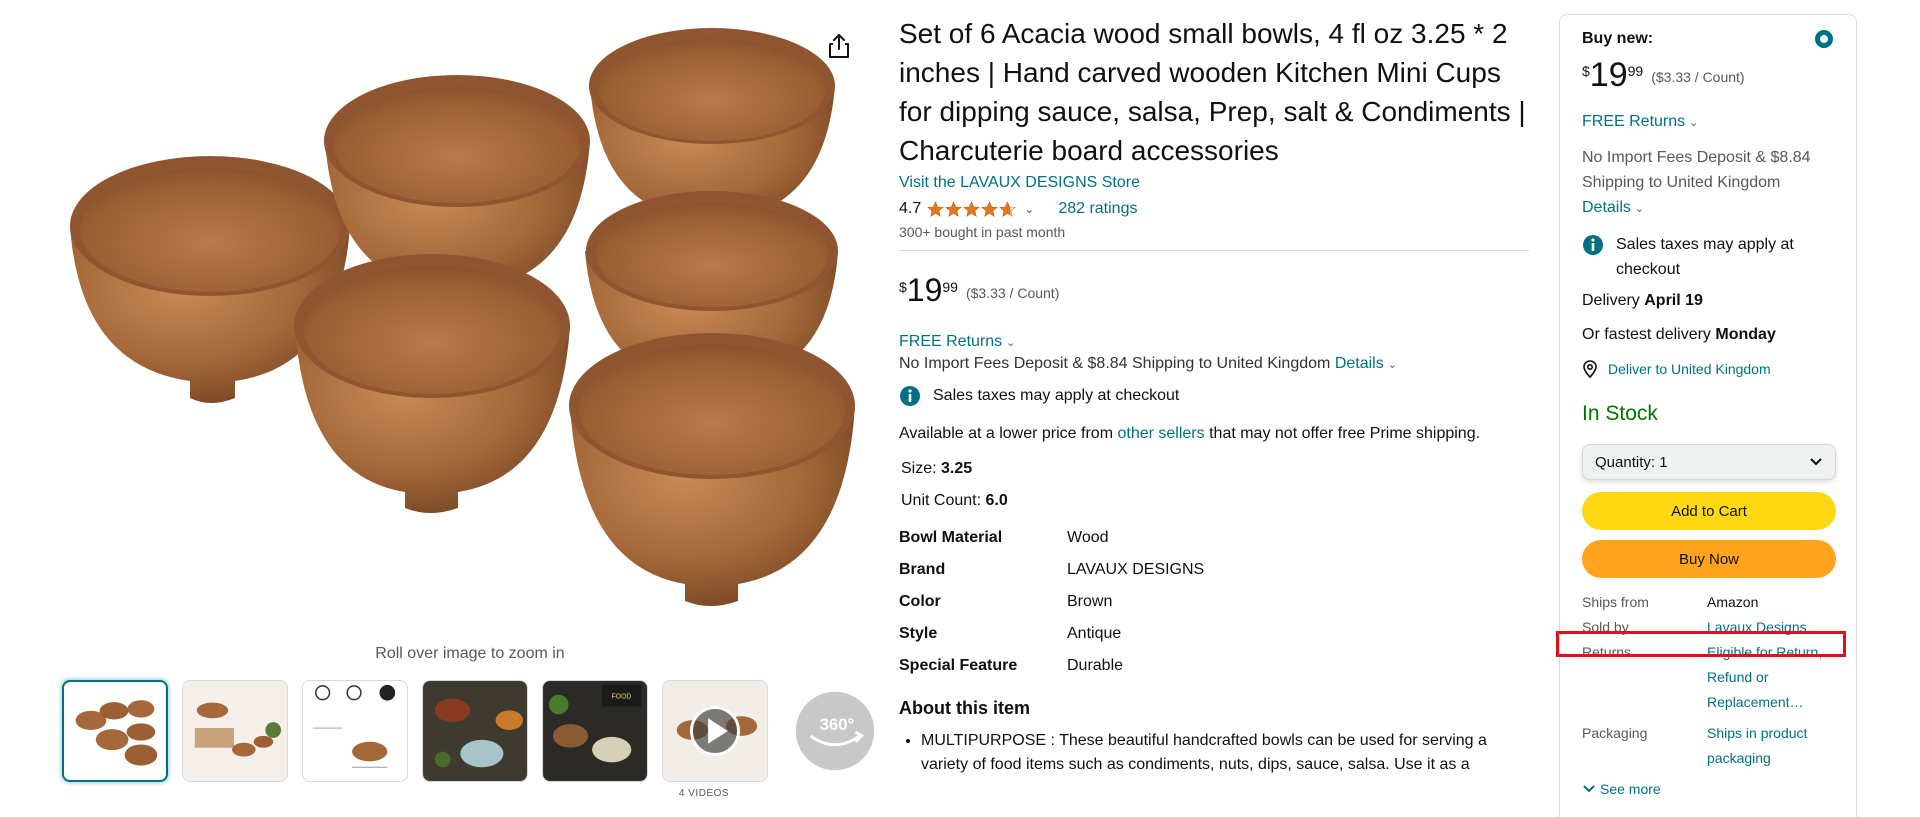 The height and width of the screenshot is (817, 1920). I want to click on add-to-cart-button: Add to Cart, so click(1709, 511).